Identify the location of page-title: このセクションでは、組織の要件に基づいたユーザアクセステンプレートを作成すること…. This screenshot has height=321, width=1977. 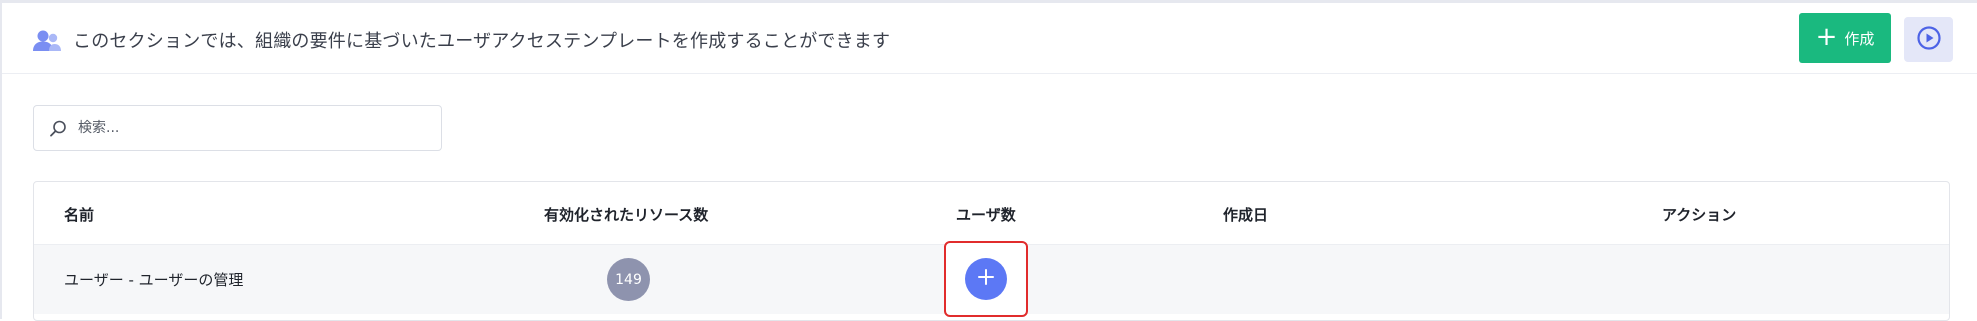
(482, 41).